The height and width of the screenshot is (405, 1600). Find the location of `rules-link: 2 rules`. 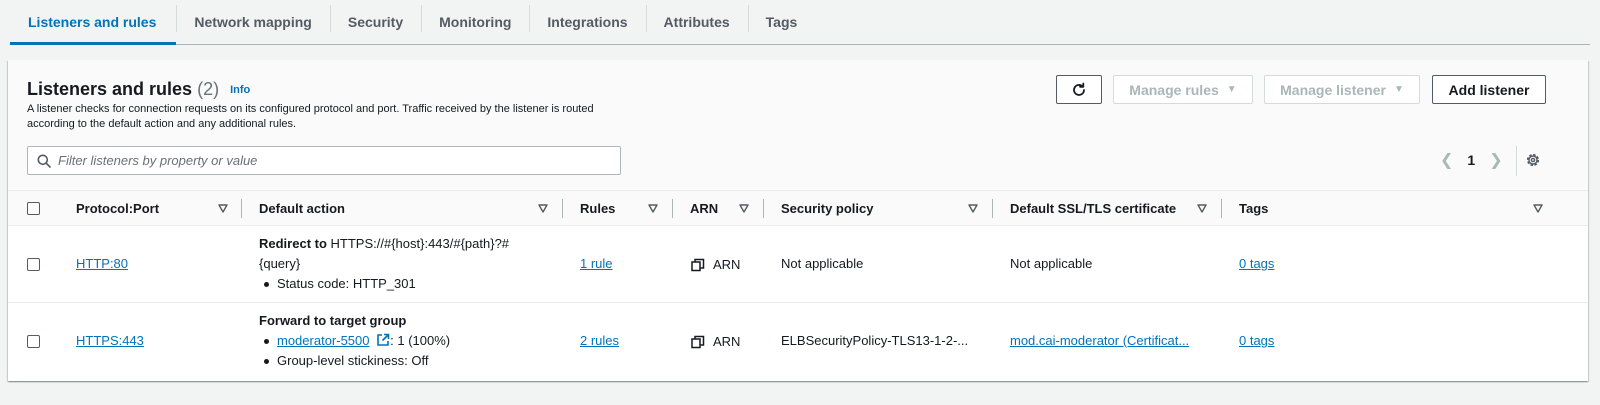

rules-link: 2 rules is located at coordinates (599, 341).